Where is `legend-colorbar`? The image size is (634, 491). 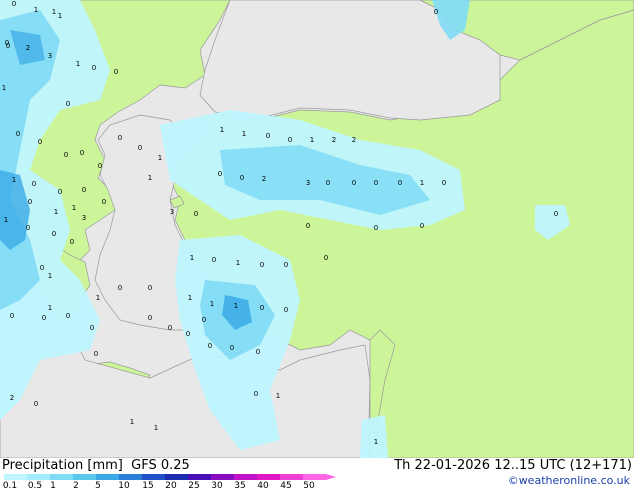
legend-colorbar is located at coordinates (170, 477).